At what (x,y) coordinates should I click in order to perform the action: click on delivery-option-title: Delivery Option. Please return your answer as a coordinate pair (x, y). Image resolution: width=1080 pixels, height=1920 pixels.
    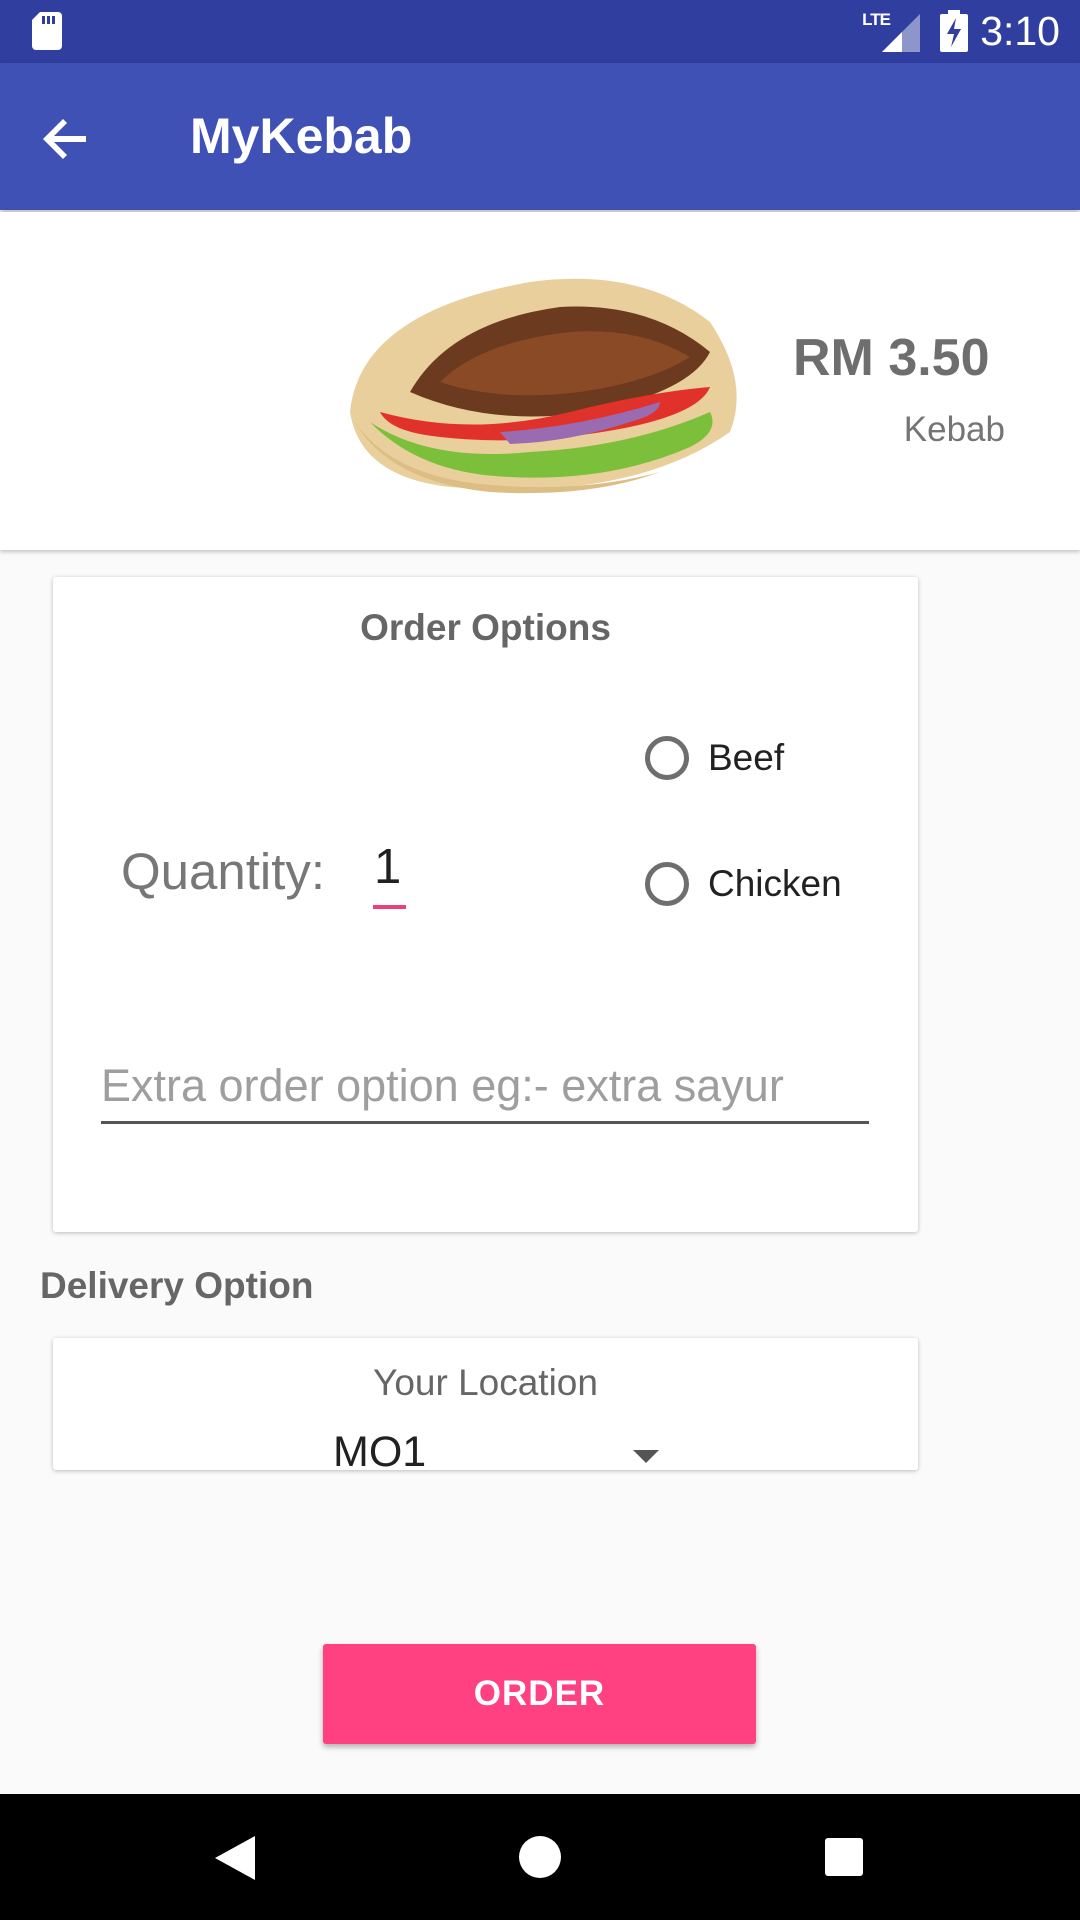
    Looking at the image, I should click on (177, 1285).